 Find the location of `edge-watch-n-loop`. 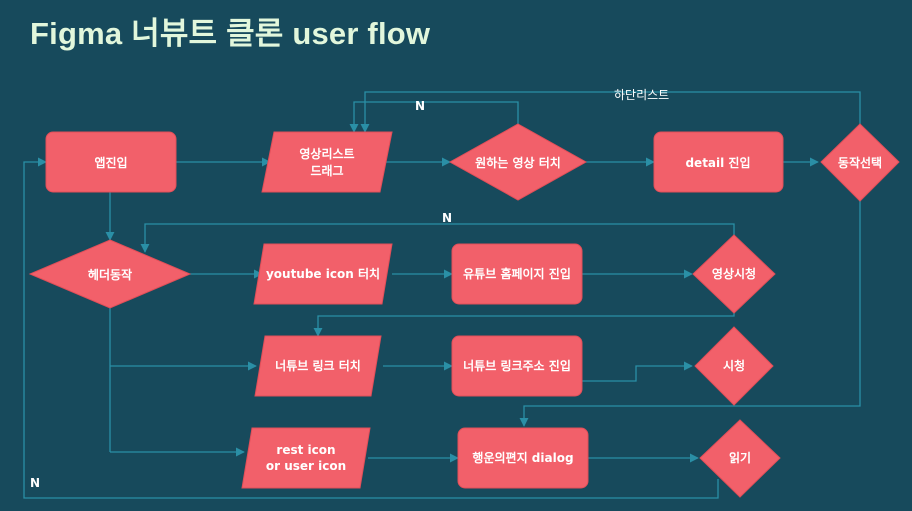

edge-watch-n-loop is located at coordinates (437, 238).